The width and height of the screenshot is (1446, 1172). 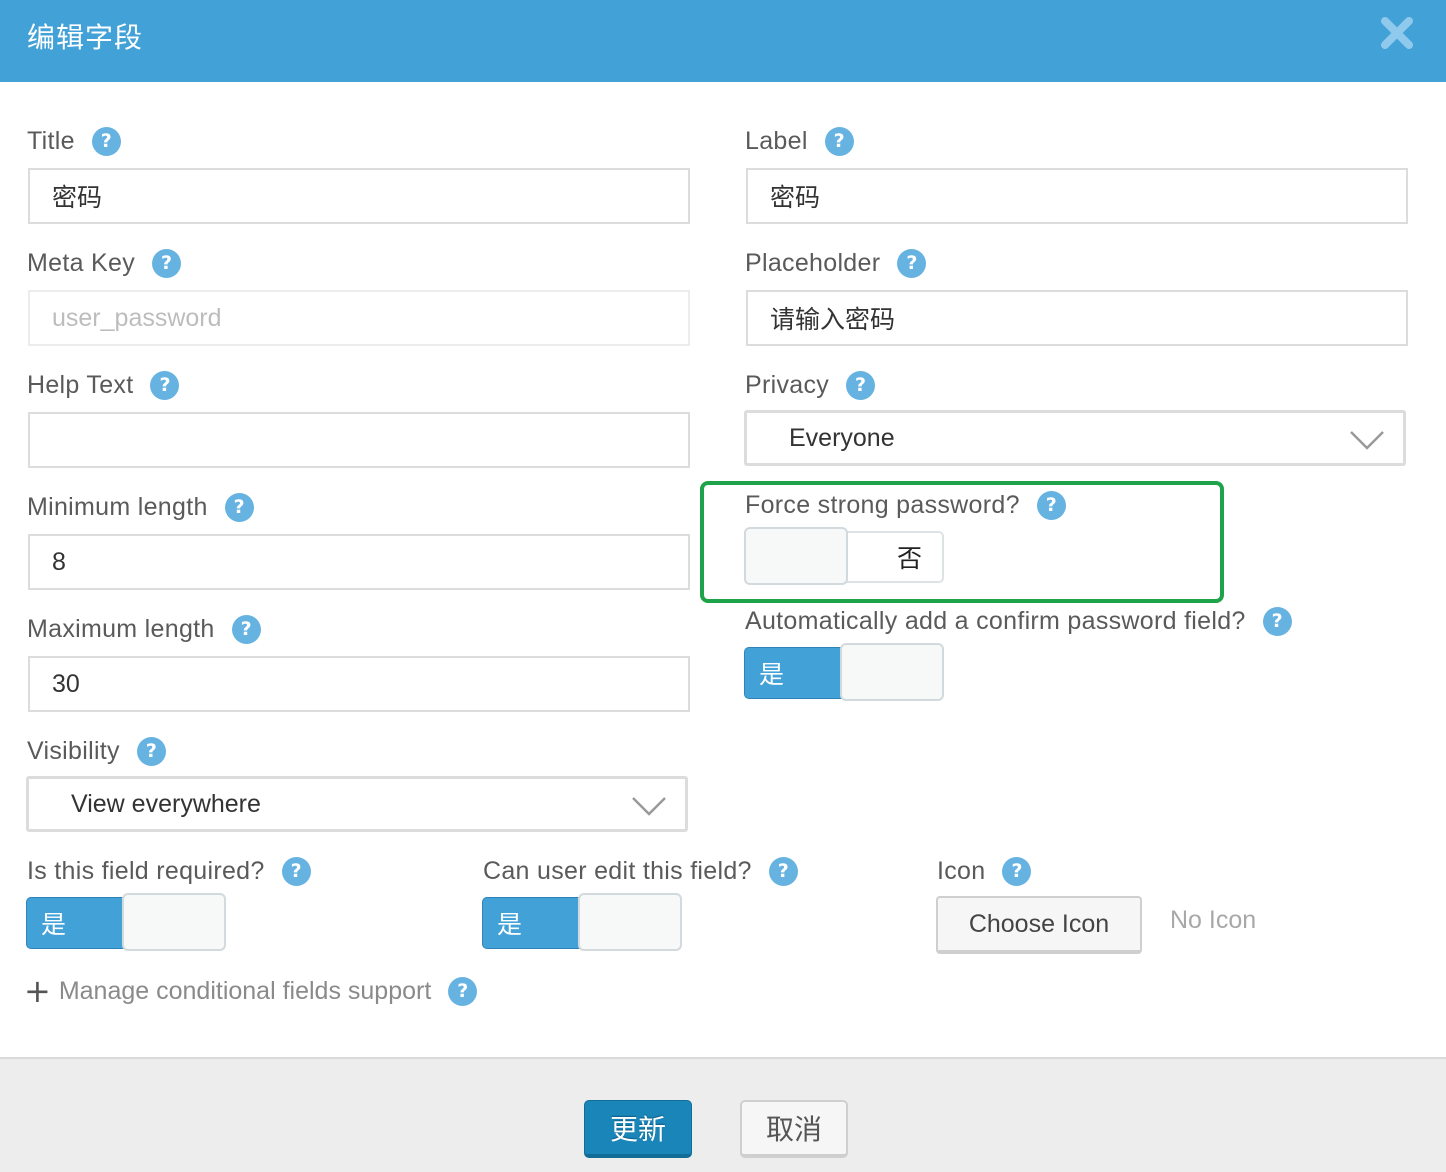 I want to click on icon-field-label: Icon ?, so click(x=984, y=871).